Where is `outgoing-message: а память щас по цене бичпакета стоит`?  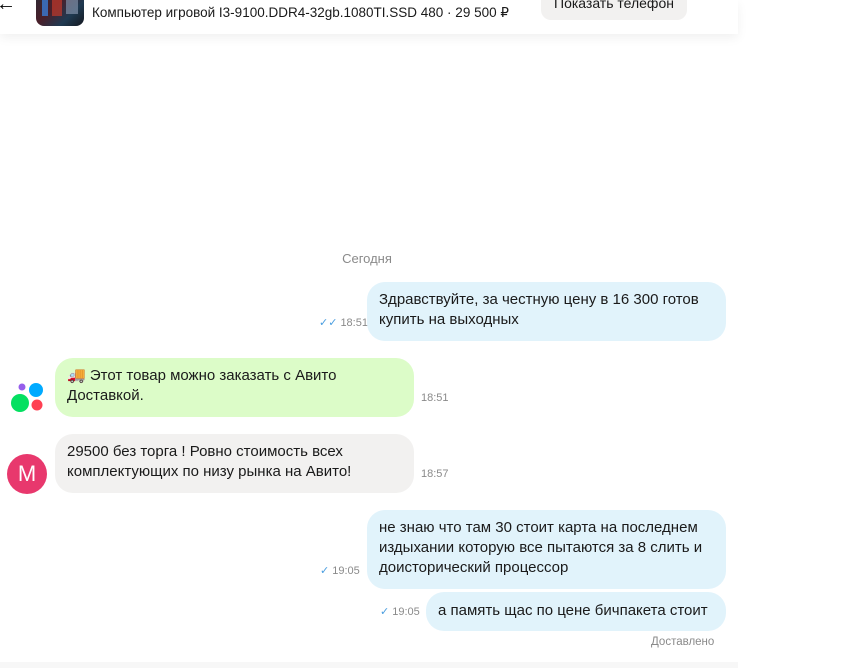
outgoing-message: а память щас по цене бичпакета стоит is located at coordinates (576, 611).